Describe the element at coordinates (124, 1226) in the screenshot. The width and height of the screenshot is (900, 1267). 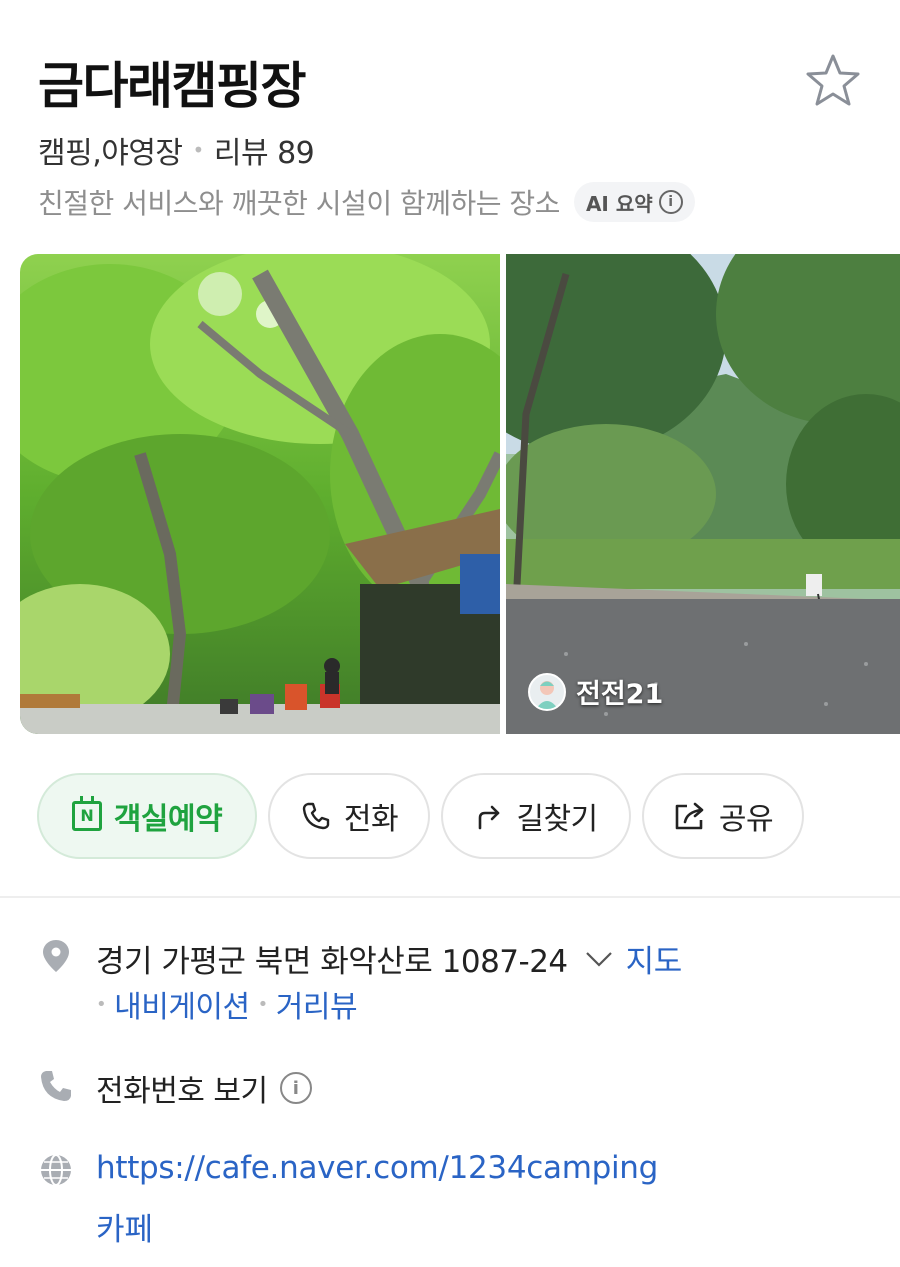
I see `website-type-label: 카페` at that location.